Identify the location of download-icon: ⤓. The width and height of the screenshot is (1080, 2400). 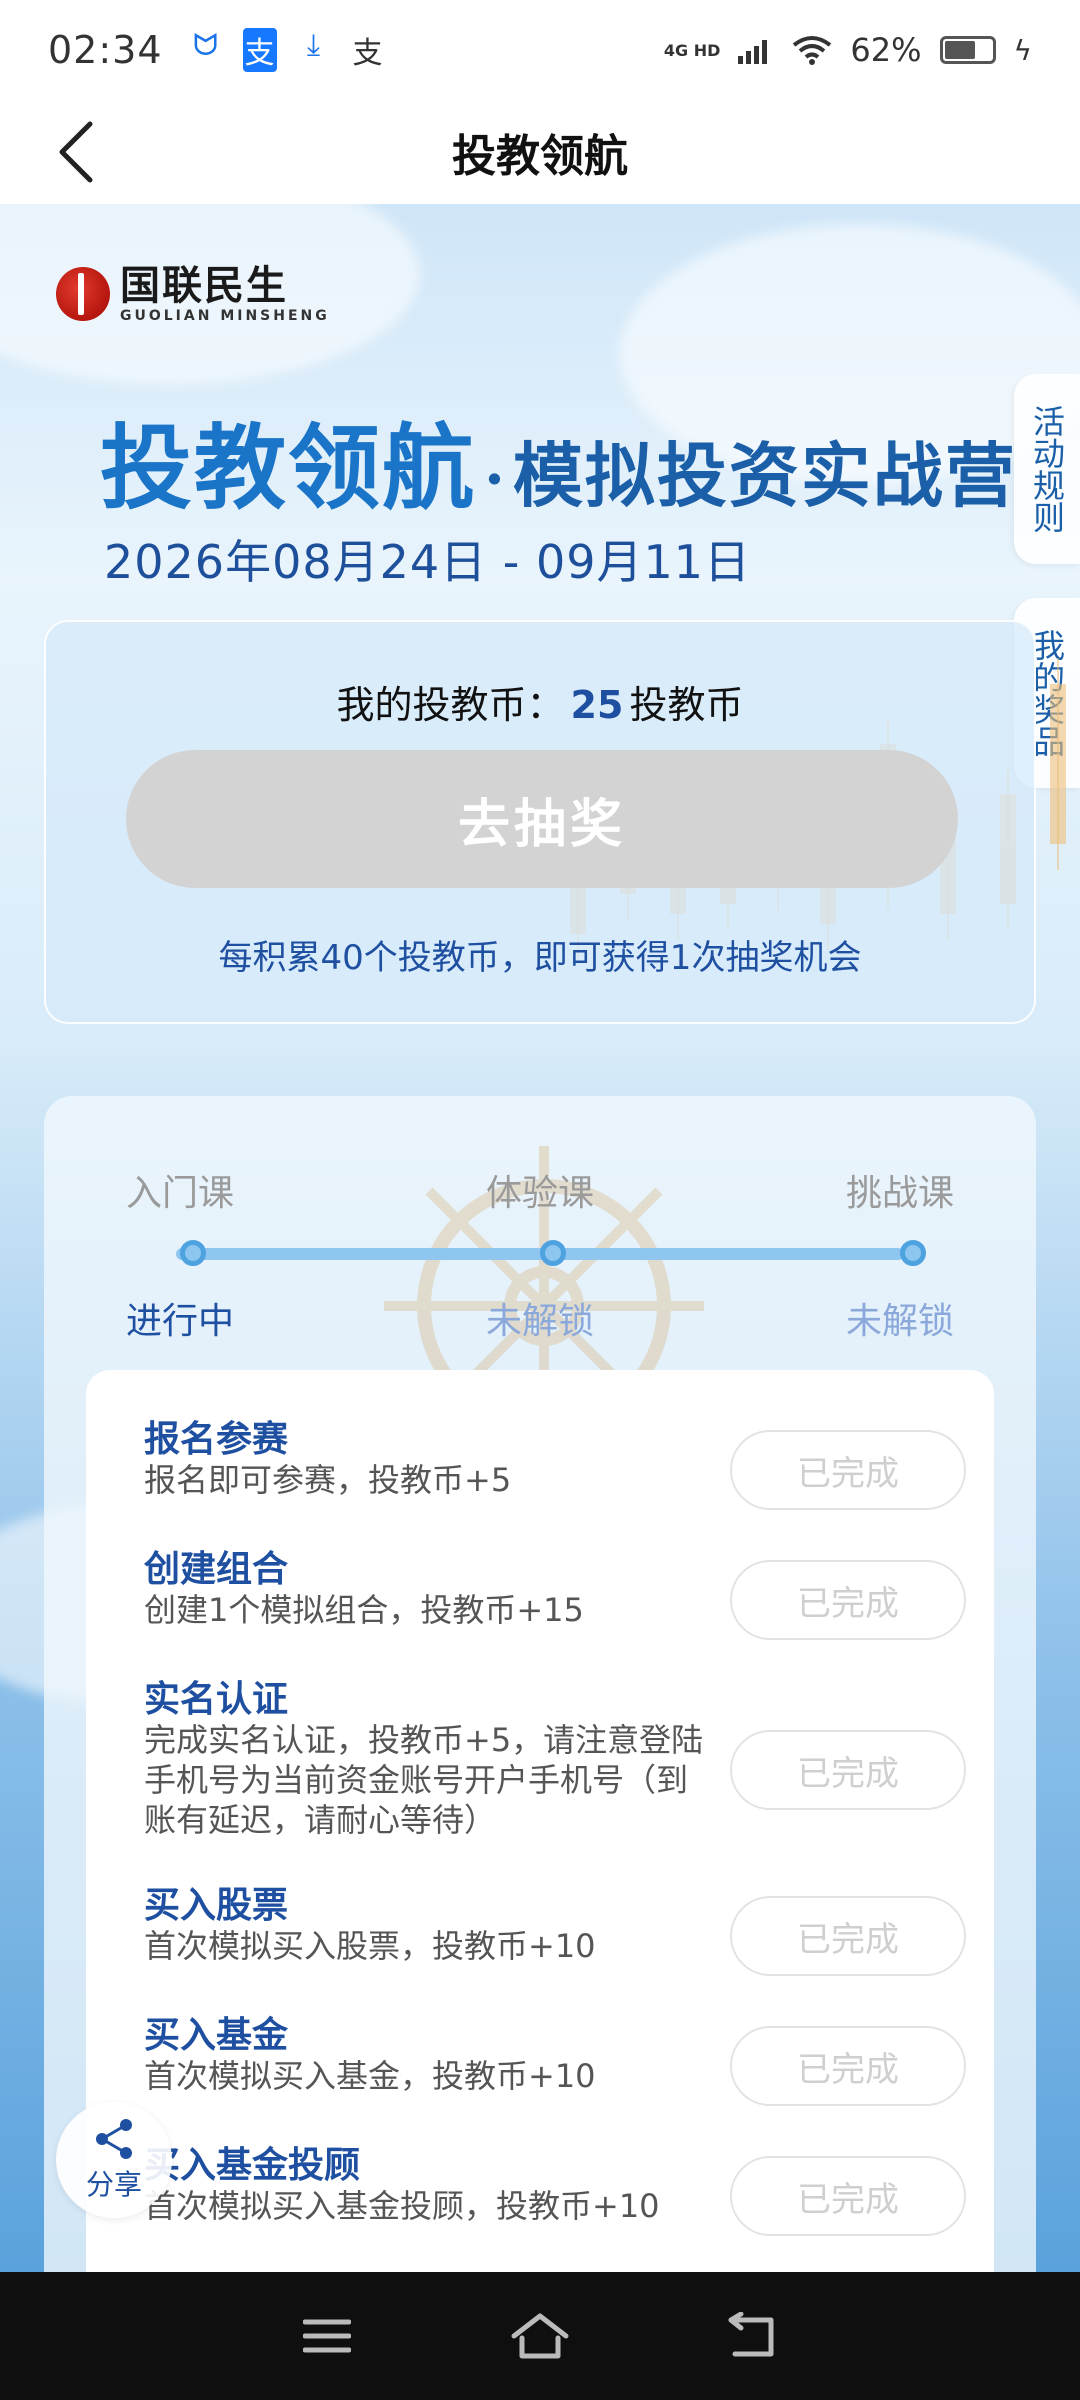
(313, 45).